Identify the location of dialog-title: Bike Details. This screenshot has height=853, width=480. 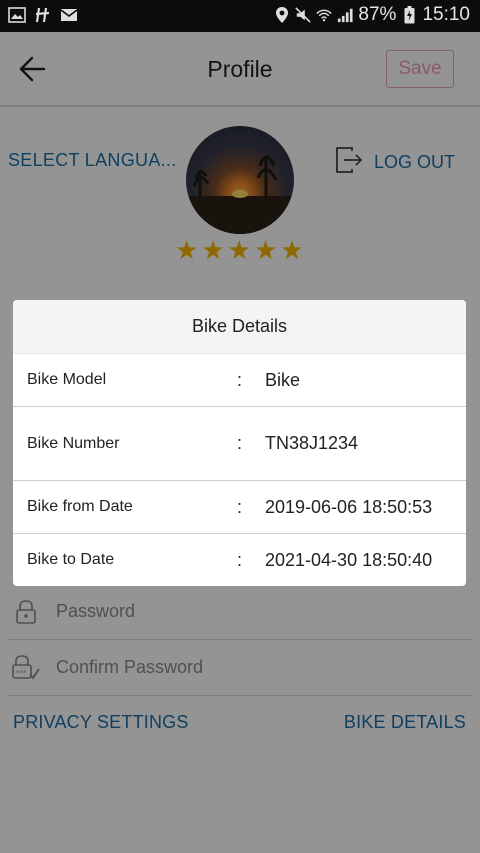
(239, 327).